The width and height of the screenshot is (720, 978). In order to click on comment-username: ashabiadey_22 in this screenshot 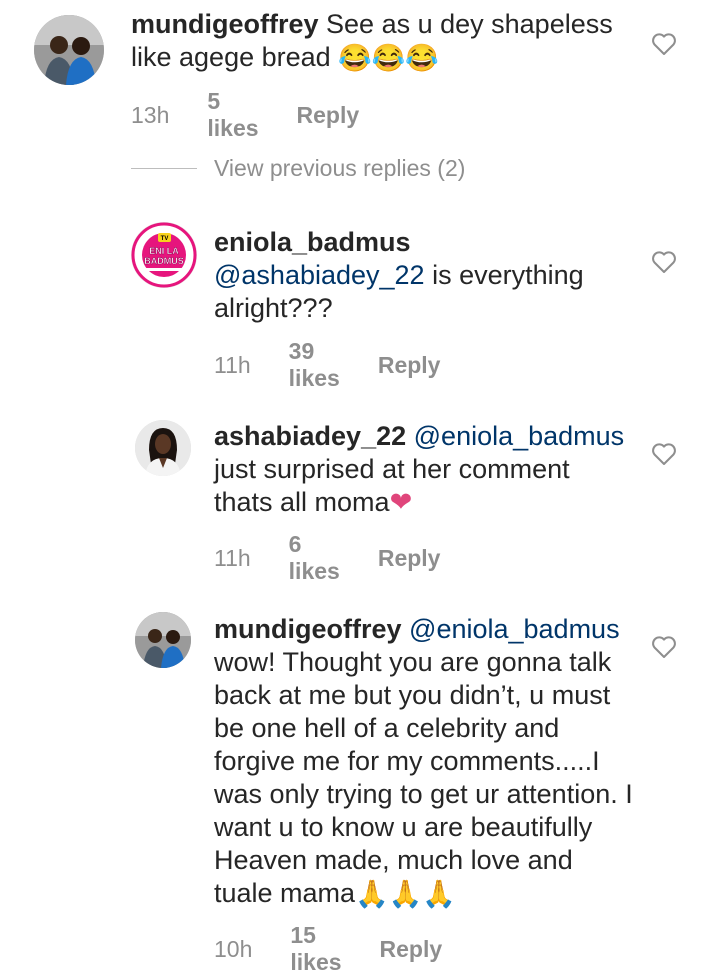, I will do `click(310, 436)`.